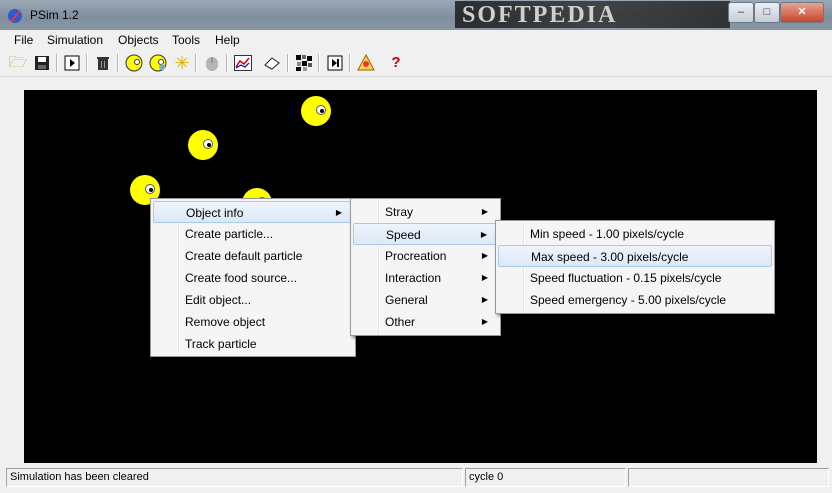  Describe the element at coordinates (18, 63) in the screenshot. I see `open-folder-icon: 🗁` at that location.